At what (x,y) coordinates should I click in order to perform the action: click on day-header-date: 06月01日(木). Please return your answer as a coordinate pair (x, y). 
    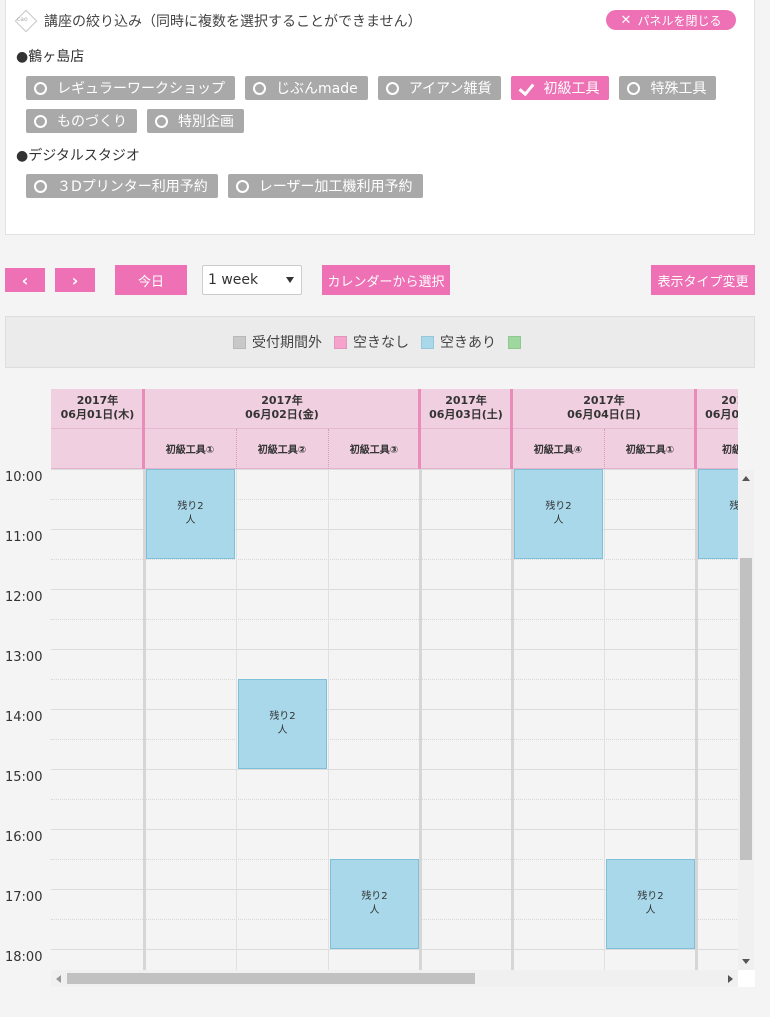
    Looking at the image, I should click on (97, 414).